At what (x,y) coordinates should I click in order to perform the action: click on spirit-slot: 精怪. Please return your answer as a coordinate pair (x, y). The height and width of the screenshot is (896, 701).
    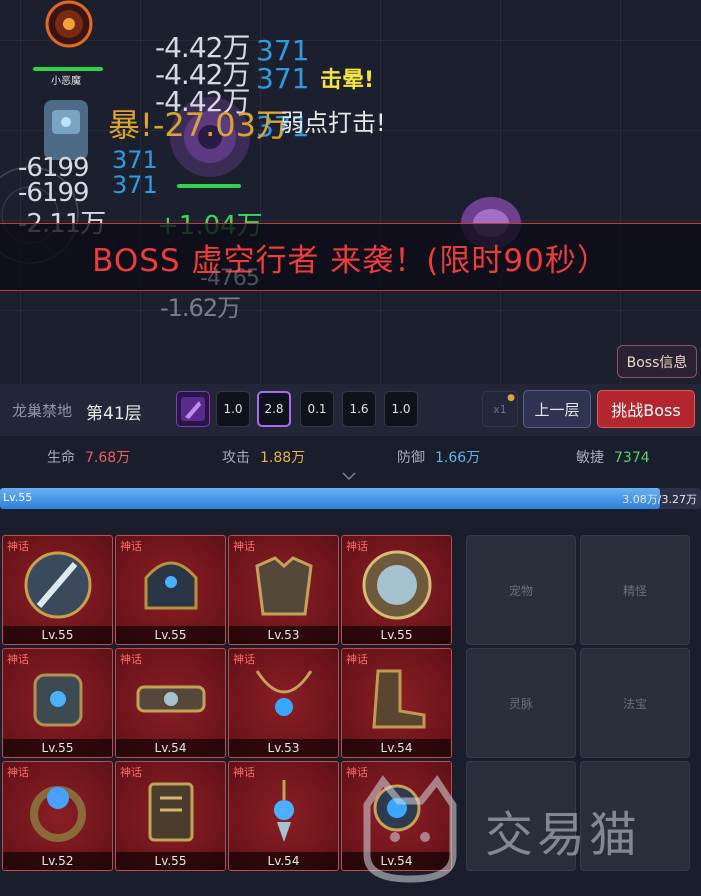
    Looking at the image, I should click on (635, 590).